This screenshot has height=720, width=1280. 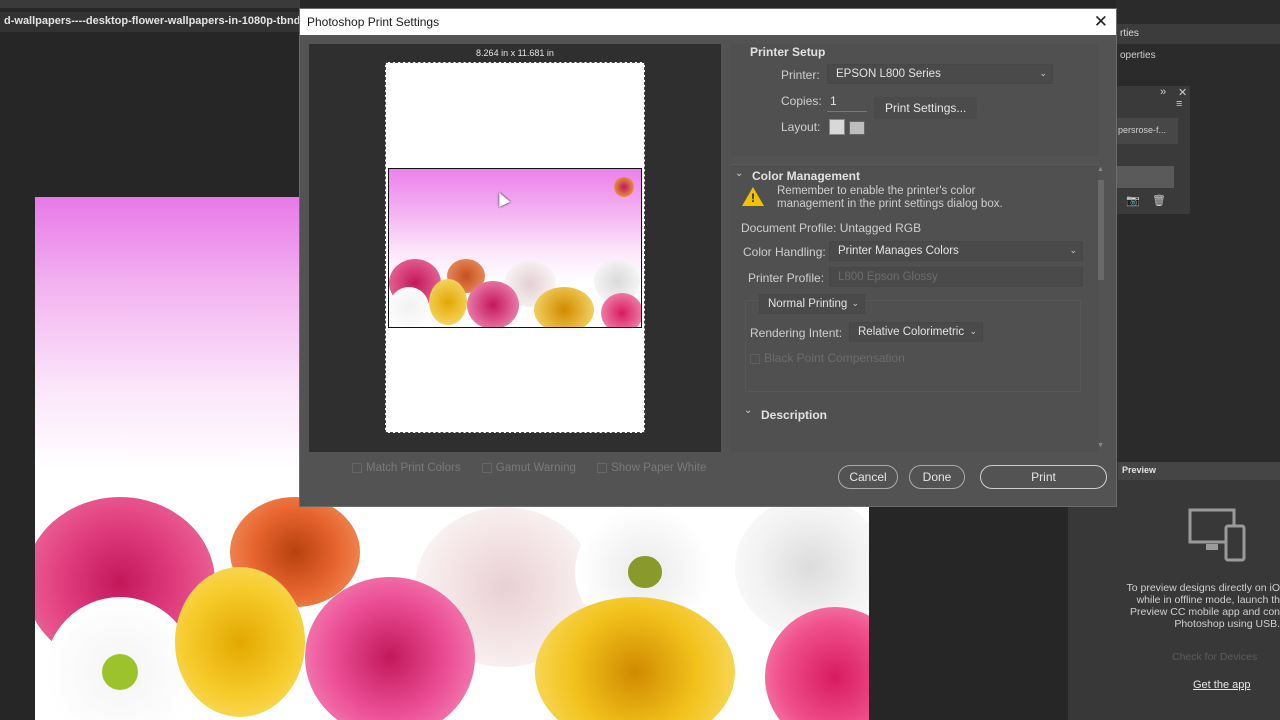 What do you see at coordinates (1043, 477) in the screenshot?
I see `print-button: Print` at bounding box center [1043, 477].